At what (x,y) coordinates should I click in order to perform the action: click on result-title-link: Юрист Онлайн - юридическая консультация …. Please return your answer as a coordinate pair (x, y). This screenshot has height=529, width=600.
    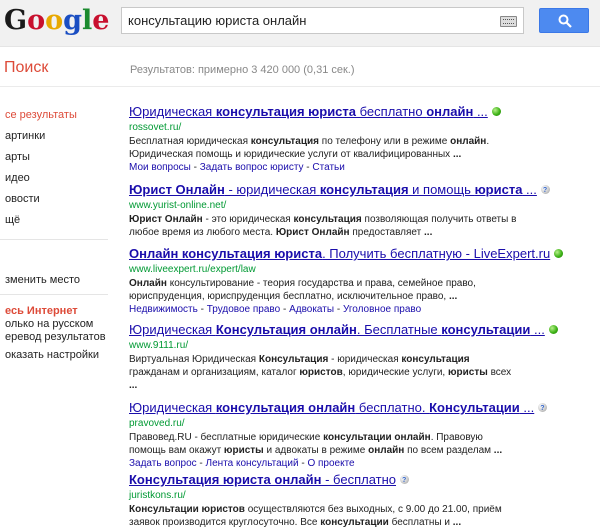
    Looking at the image, I should click on (362, 190).